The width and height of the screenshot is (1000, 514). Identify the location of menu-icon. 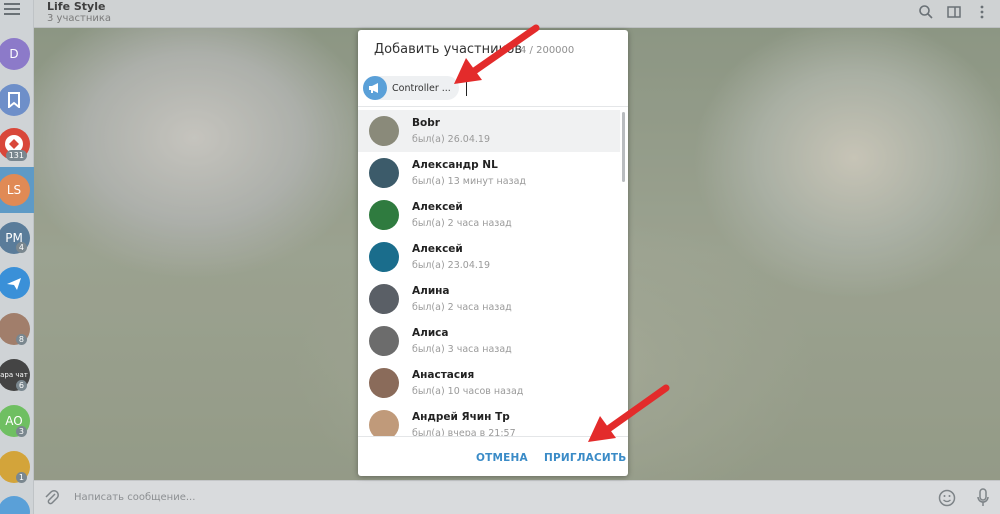
(12, 9).